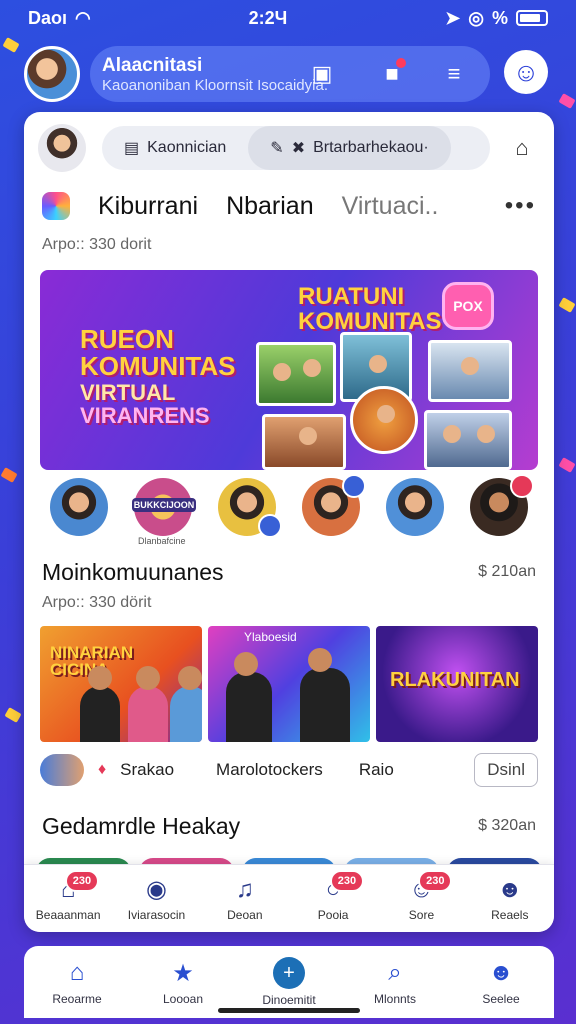 This screenshot has height=1024, width=576. I want to click on tabs-row: Kiburrani Nbarian Virtuaci.. •••, so click(289, 206).